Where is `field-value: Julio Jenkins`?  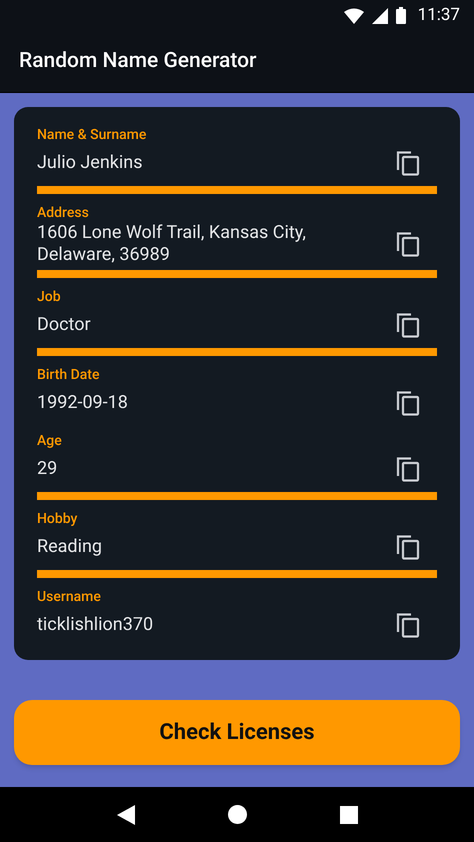 field-value: Julio Jenkins is located at coordinates (89, 163).